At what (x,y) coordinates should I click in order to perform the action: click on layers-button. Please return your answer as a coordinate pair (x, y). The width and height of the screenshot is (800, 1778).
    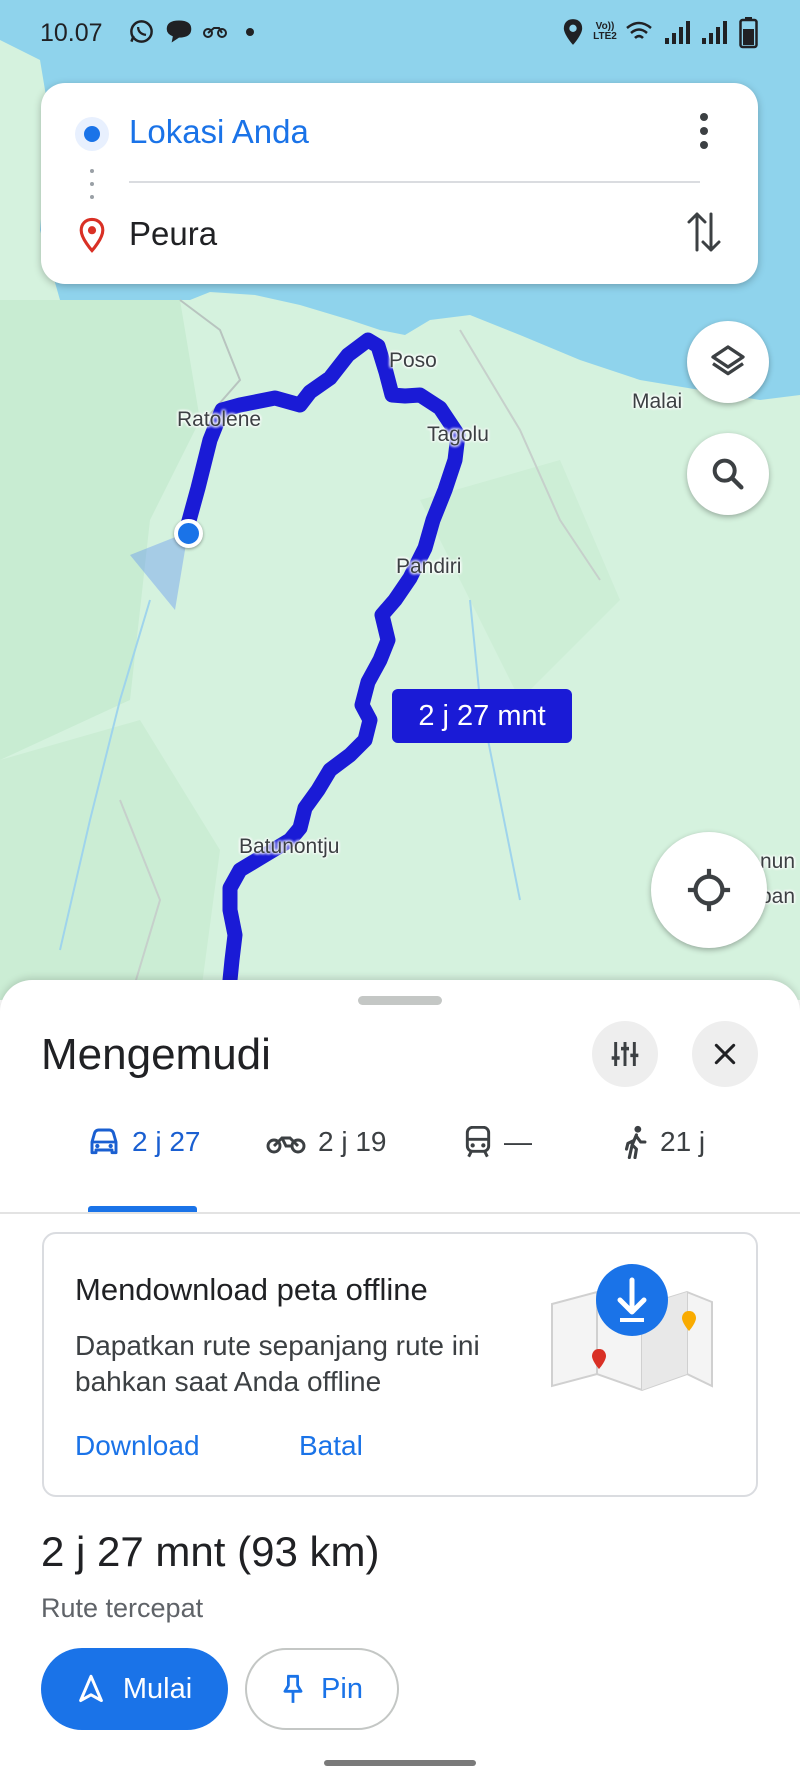
    Looking at the image, I should click on (728, 362).